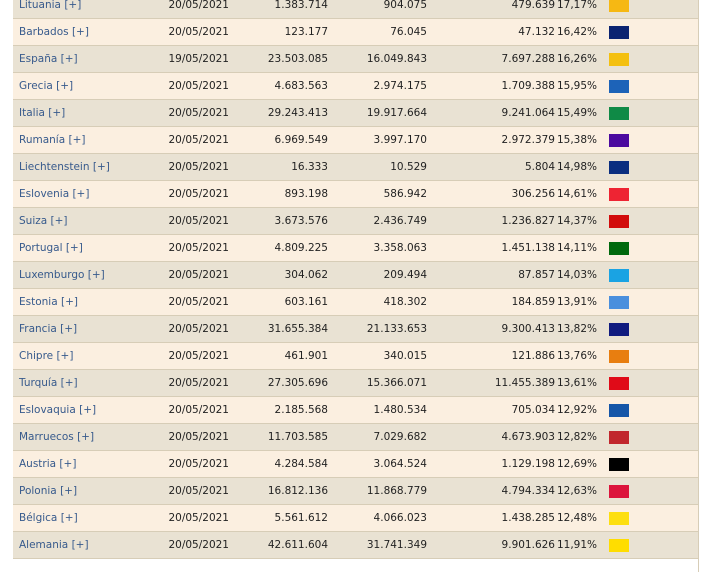 The width and height of the screenshot is (703, 572). Describe the element at coordinates (43, 221) in the screenshot. I see `country-link: Suiza [+]` at that location.